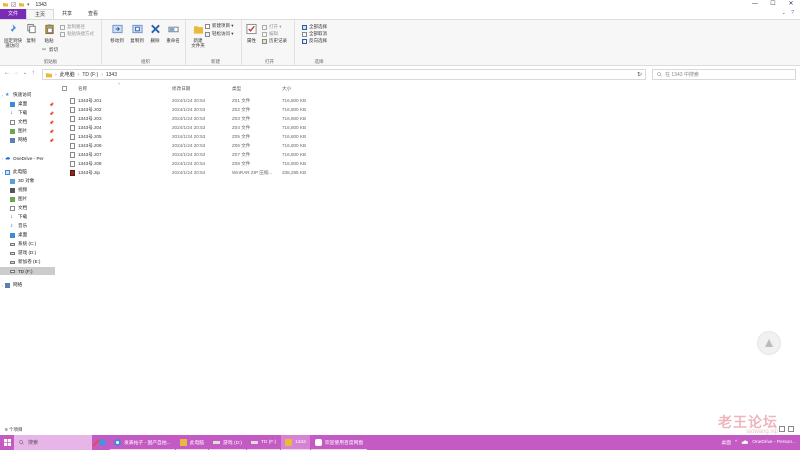 This screenshot has width=800, height=450. What do you see at coordinates (30, 158) in the screenshot?
I see `nav-onedrive: › OneDrive - Per` at bounding box center [30, 158].